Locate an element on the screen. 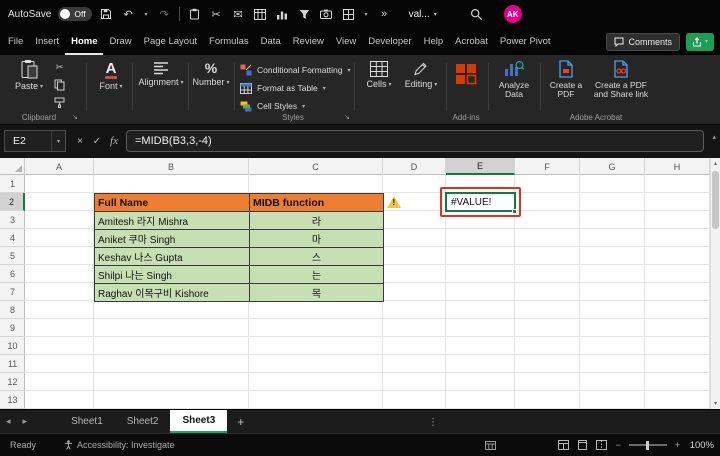 The width and height of the screenshot is (720, 456). qat-customize-icon: ▾ is located at coordinates (366, 14).